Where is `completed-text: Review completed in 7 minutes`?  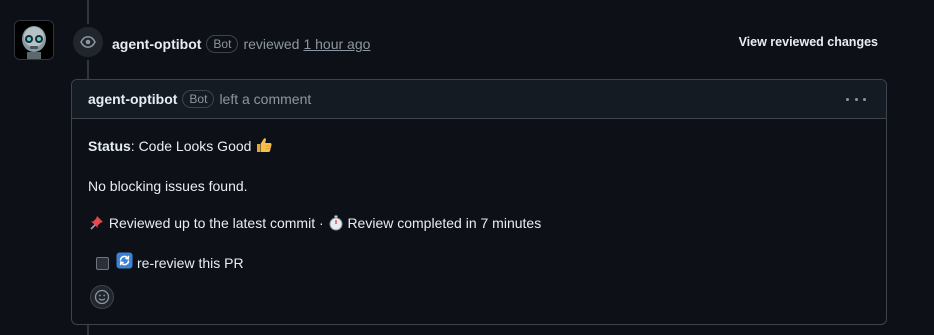 completed-text: Review completed in 7 minutes is located at coordinates (444, 223).